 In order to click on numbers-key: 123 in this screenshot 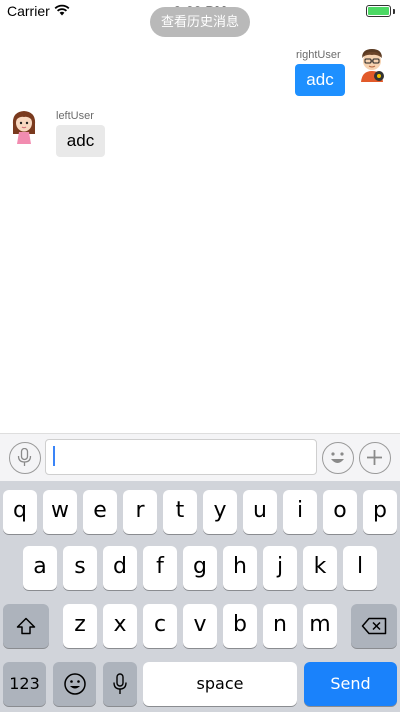, I will do `click(24, 684)`.